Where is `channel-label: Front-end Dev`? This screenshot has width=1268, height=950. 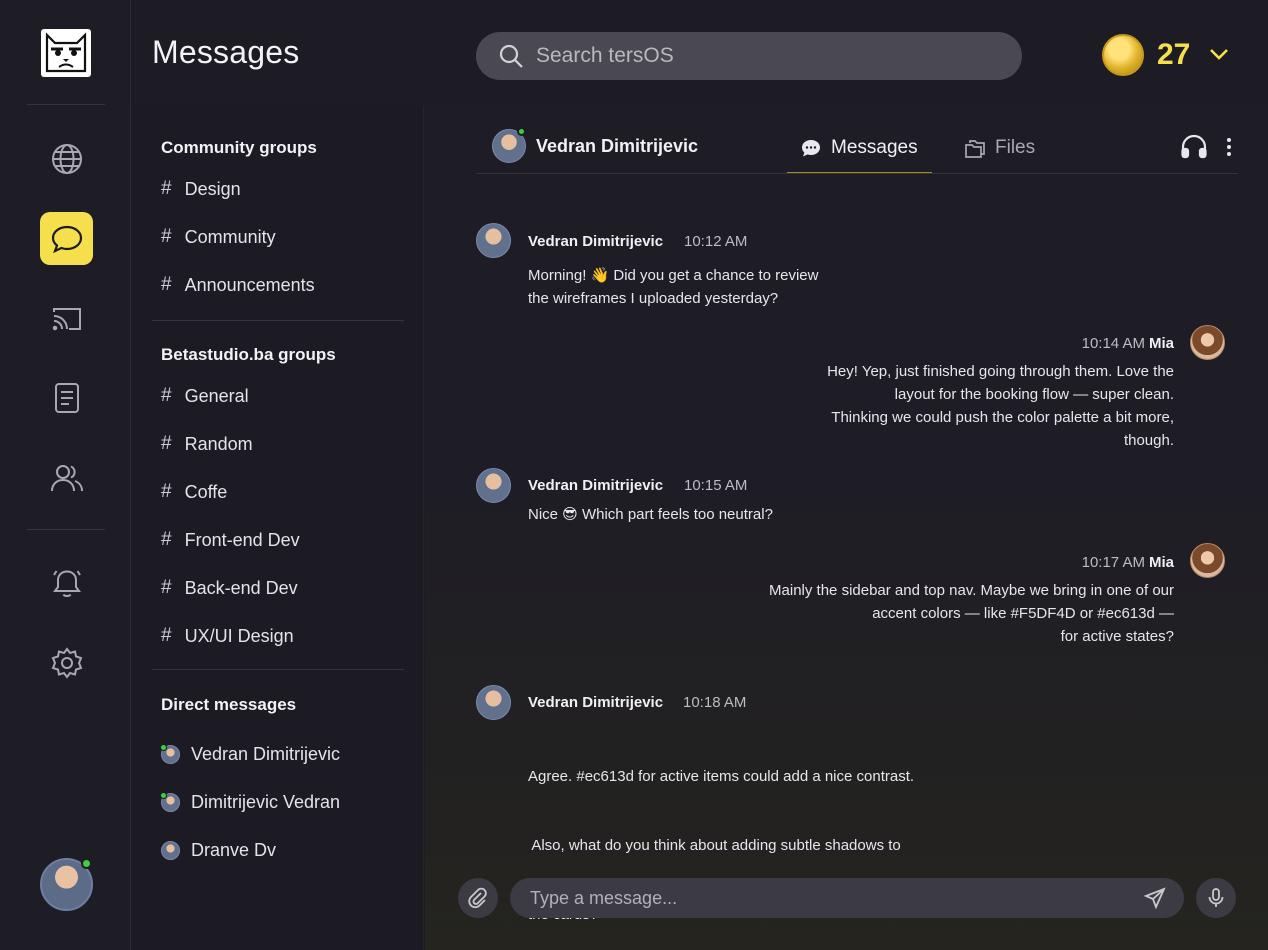
channel-label: Front-end Dev is located at coordinates (242, 539).